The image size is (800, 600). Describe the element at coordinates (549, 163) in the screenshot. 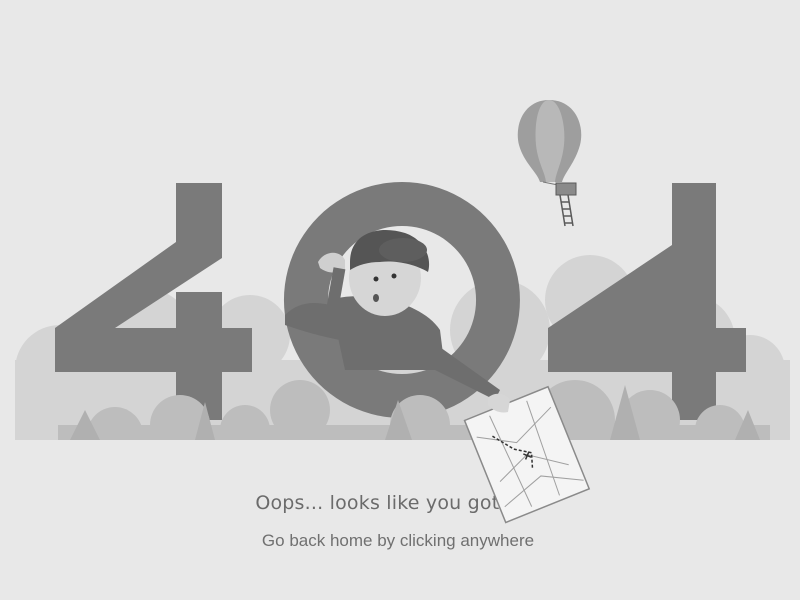

I see `hot-air-balloon-icon` at that location.